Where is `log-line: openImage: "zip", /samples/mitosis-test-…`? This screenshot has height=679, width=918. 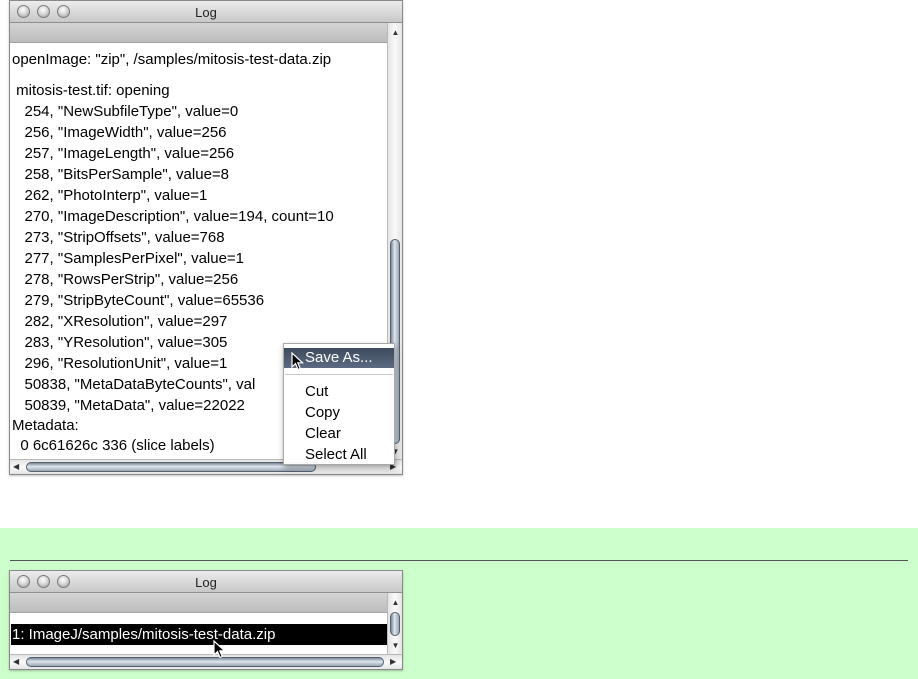 log-line: openImage: "zip", /samples/mitosis-test-… is located at coordinates (172, 59).